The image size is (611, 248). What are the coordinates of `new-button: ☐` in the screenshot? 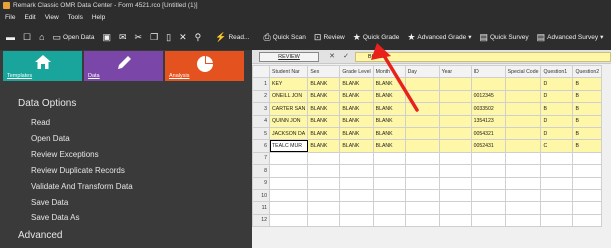 It's located at (27, 37).